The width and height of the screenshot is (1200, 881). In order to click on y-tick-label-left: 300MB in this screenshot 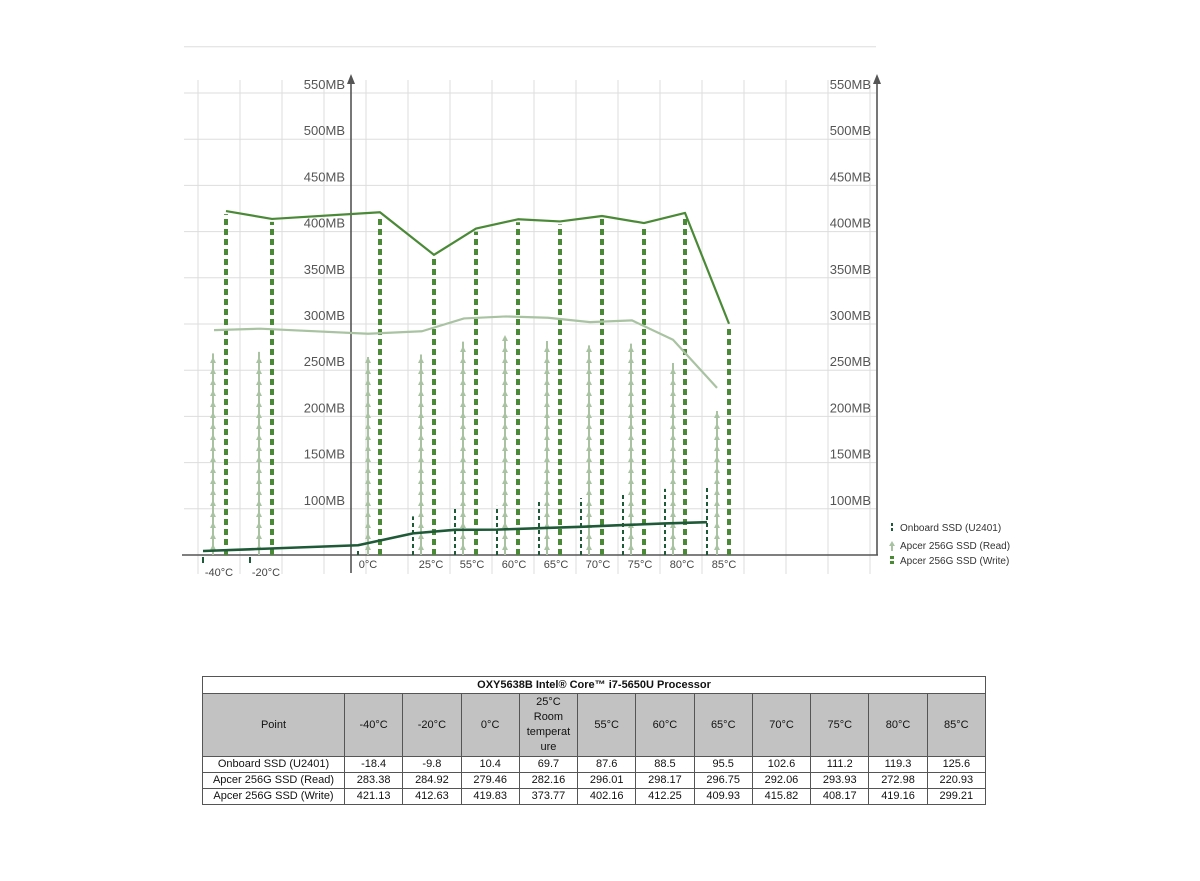, I will do `click(324, 315)`.